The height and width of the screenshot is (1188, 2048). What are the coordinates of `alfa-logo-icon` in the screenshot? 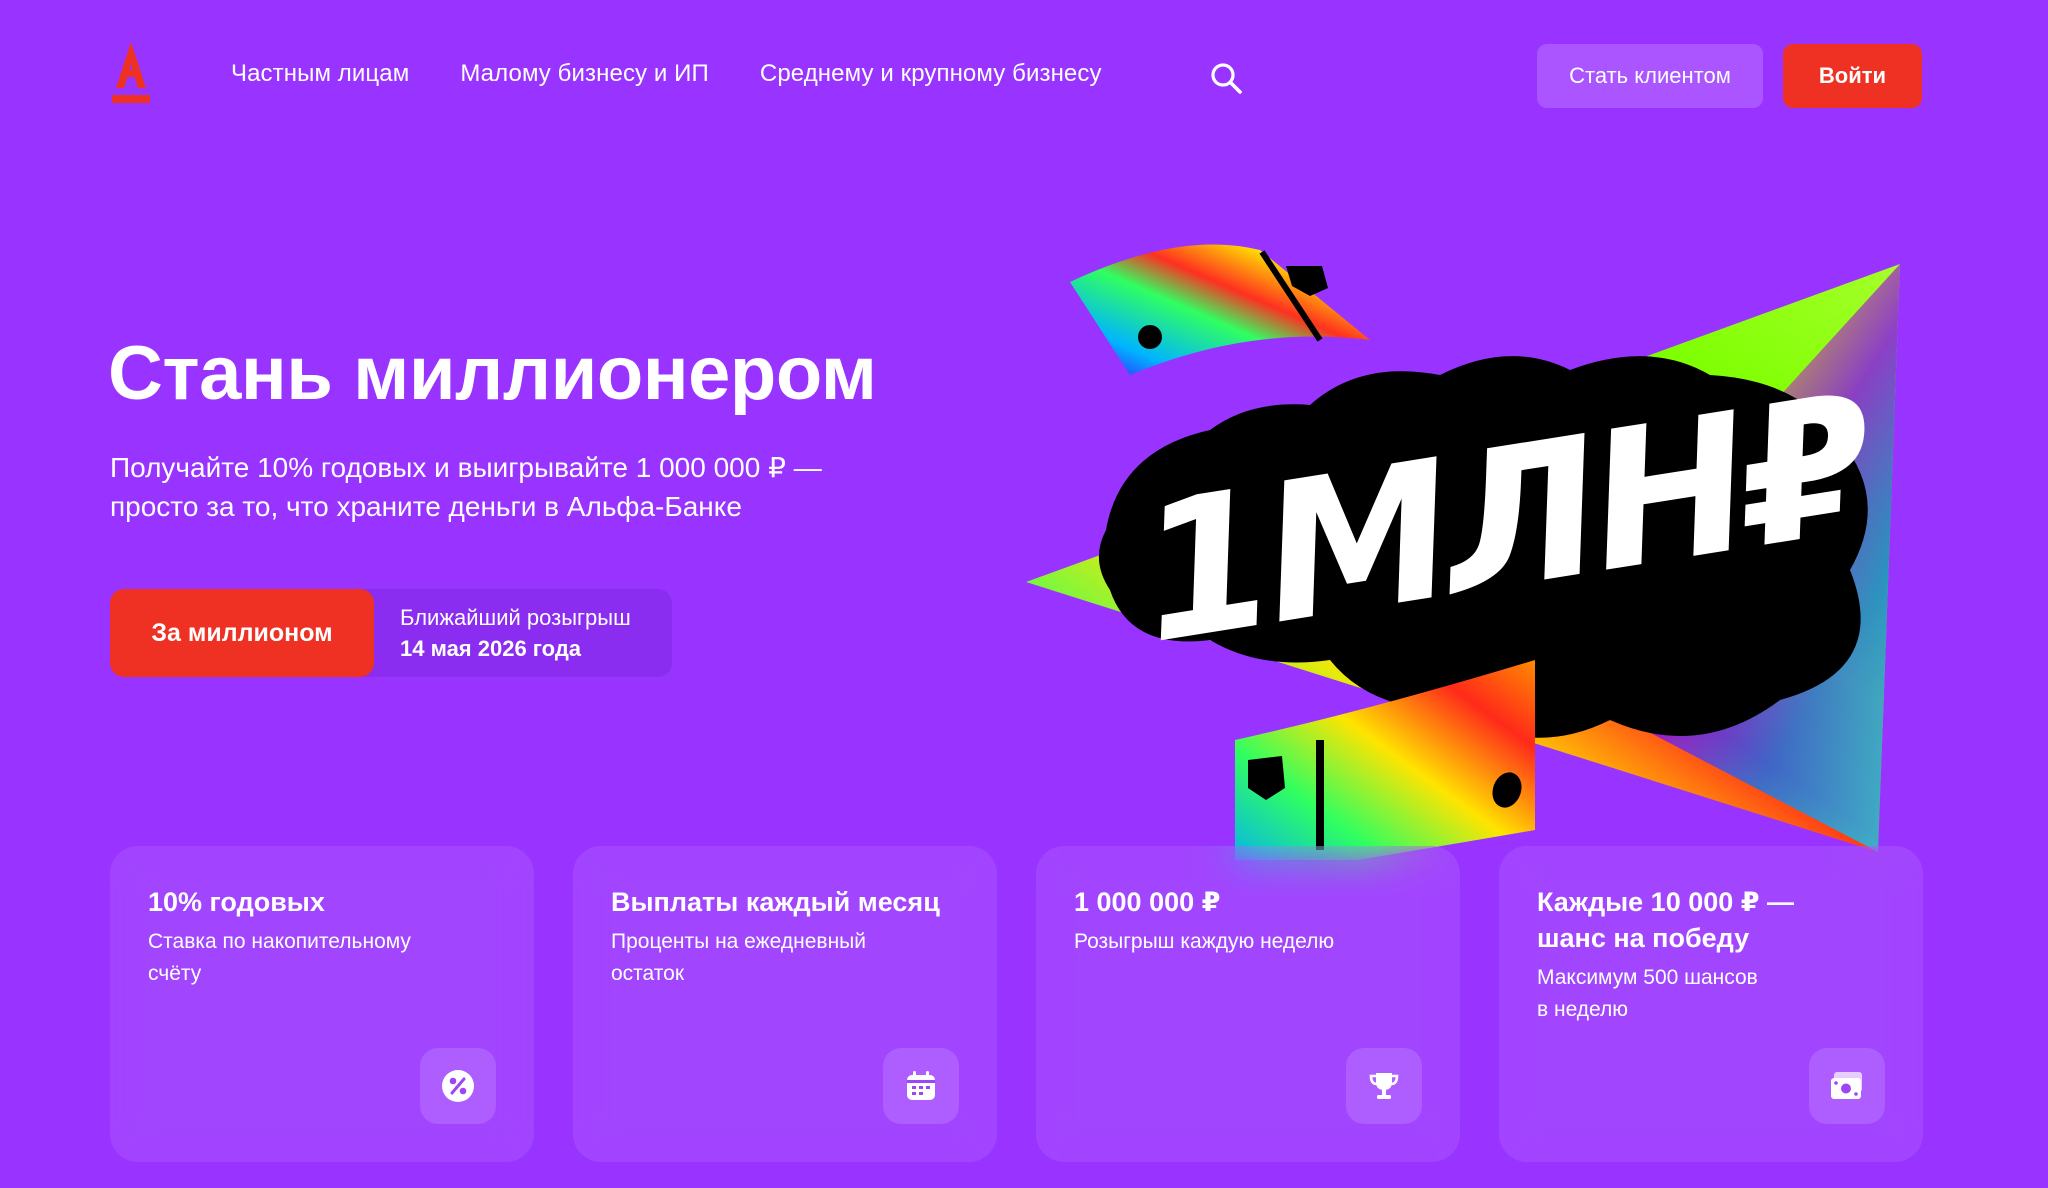 It's located at (131, 75).